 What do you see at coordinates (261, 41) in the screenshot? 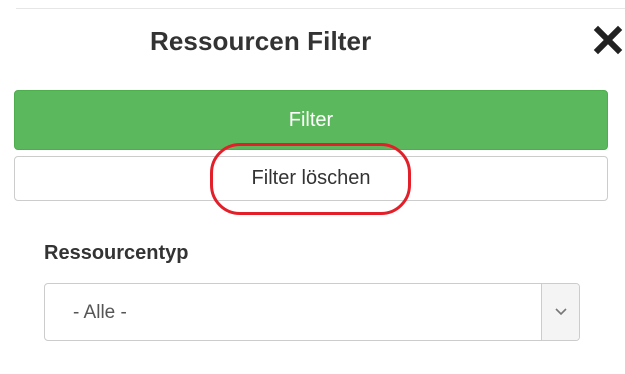
I see `panel-title: Ressourcen Filter` at bounding box center [261, 41].